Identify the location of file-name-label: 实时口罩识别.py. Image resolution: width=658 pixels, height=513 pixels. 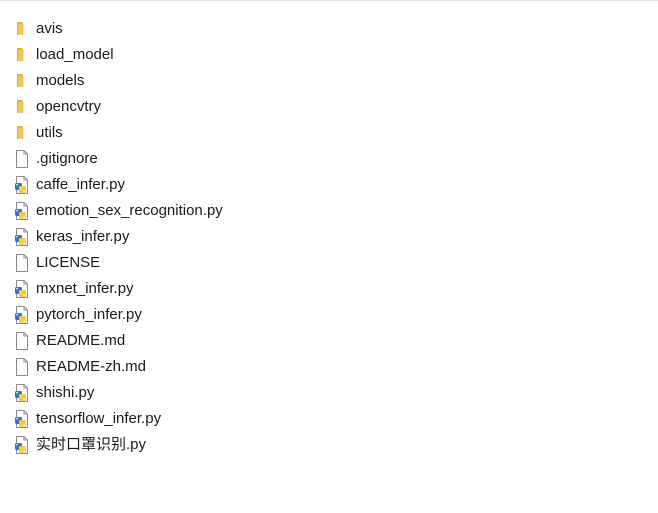
(91, 444).